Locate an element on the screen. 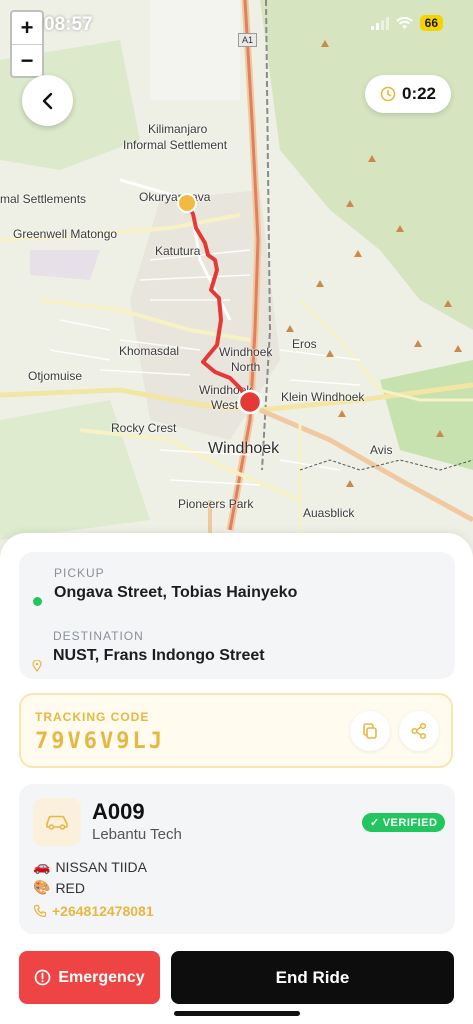  emergency-button: Emergency is located at coordinates (89, 977).